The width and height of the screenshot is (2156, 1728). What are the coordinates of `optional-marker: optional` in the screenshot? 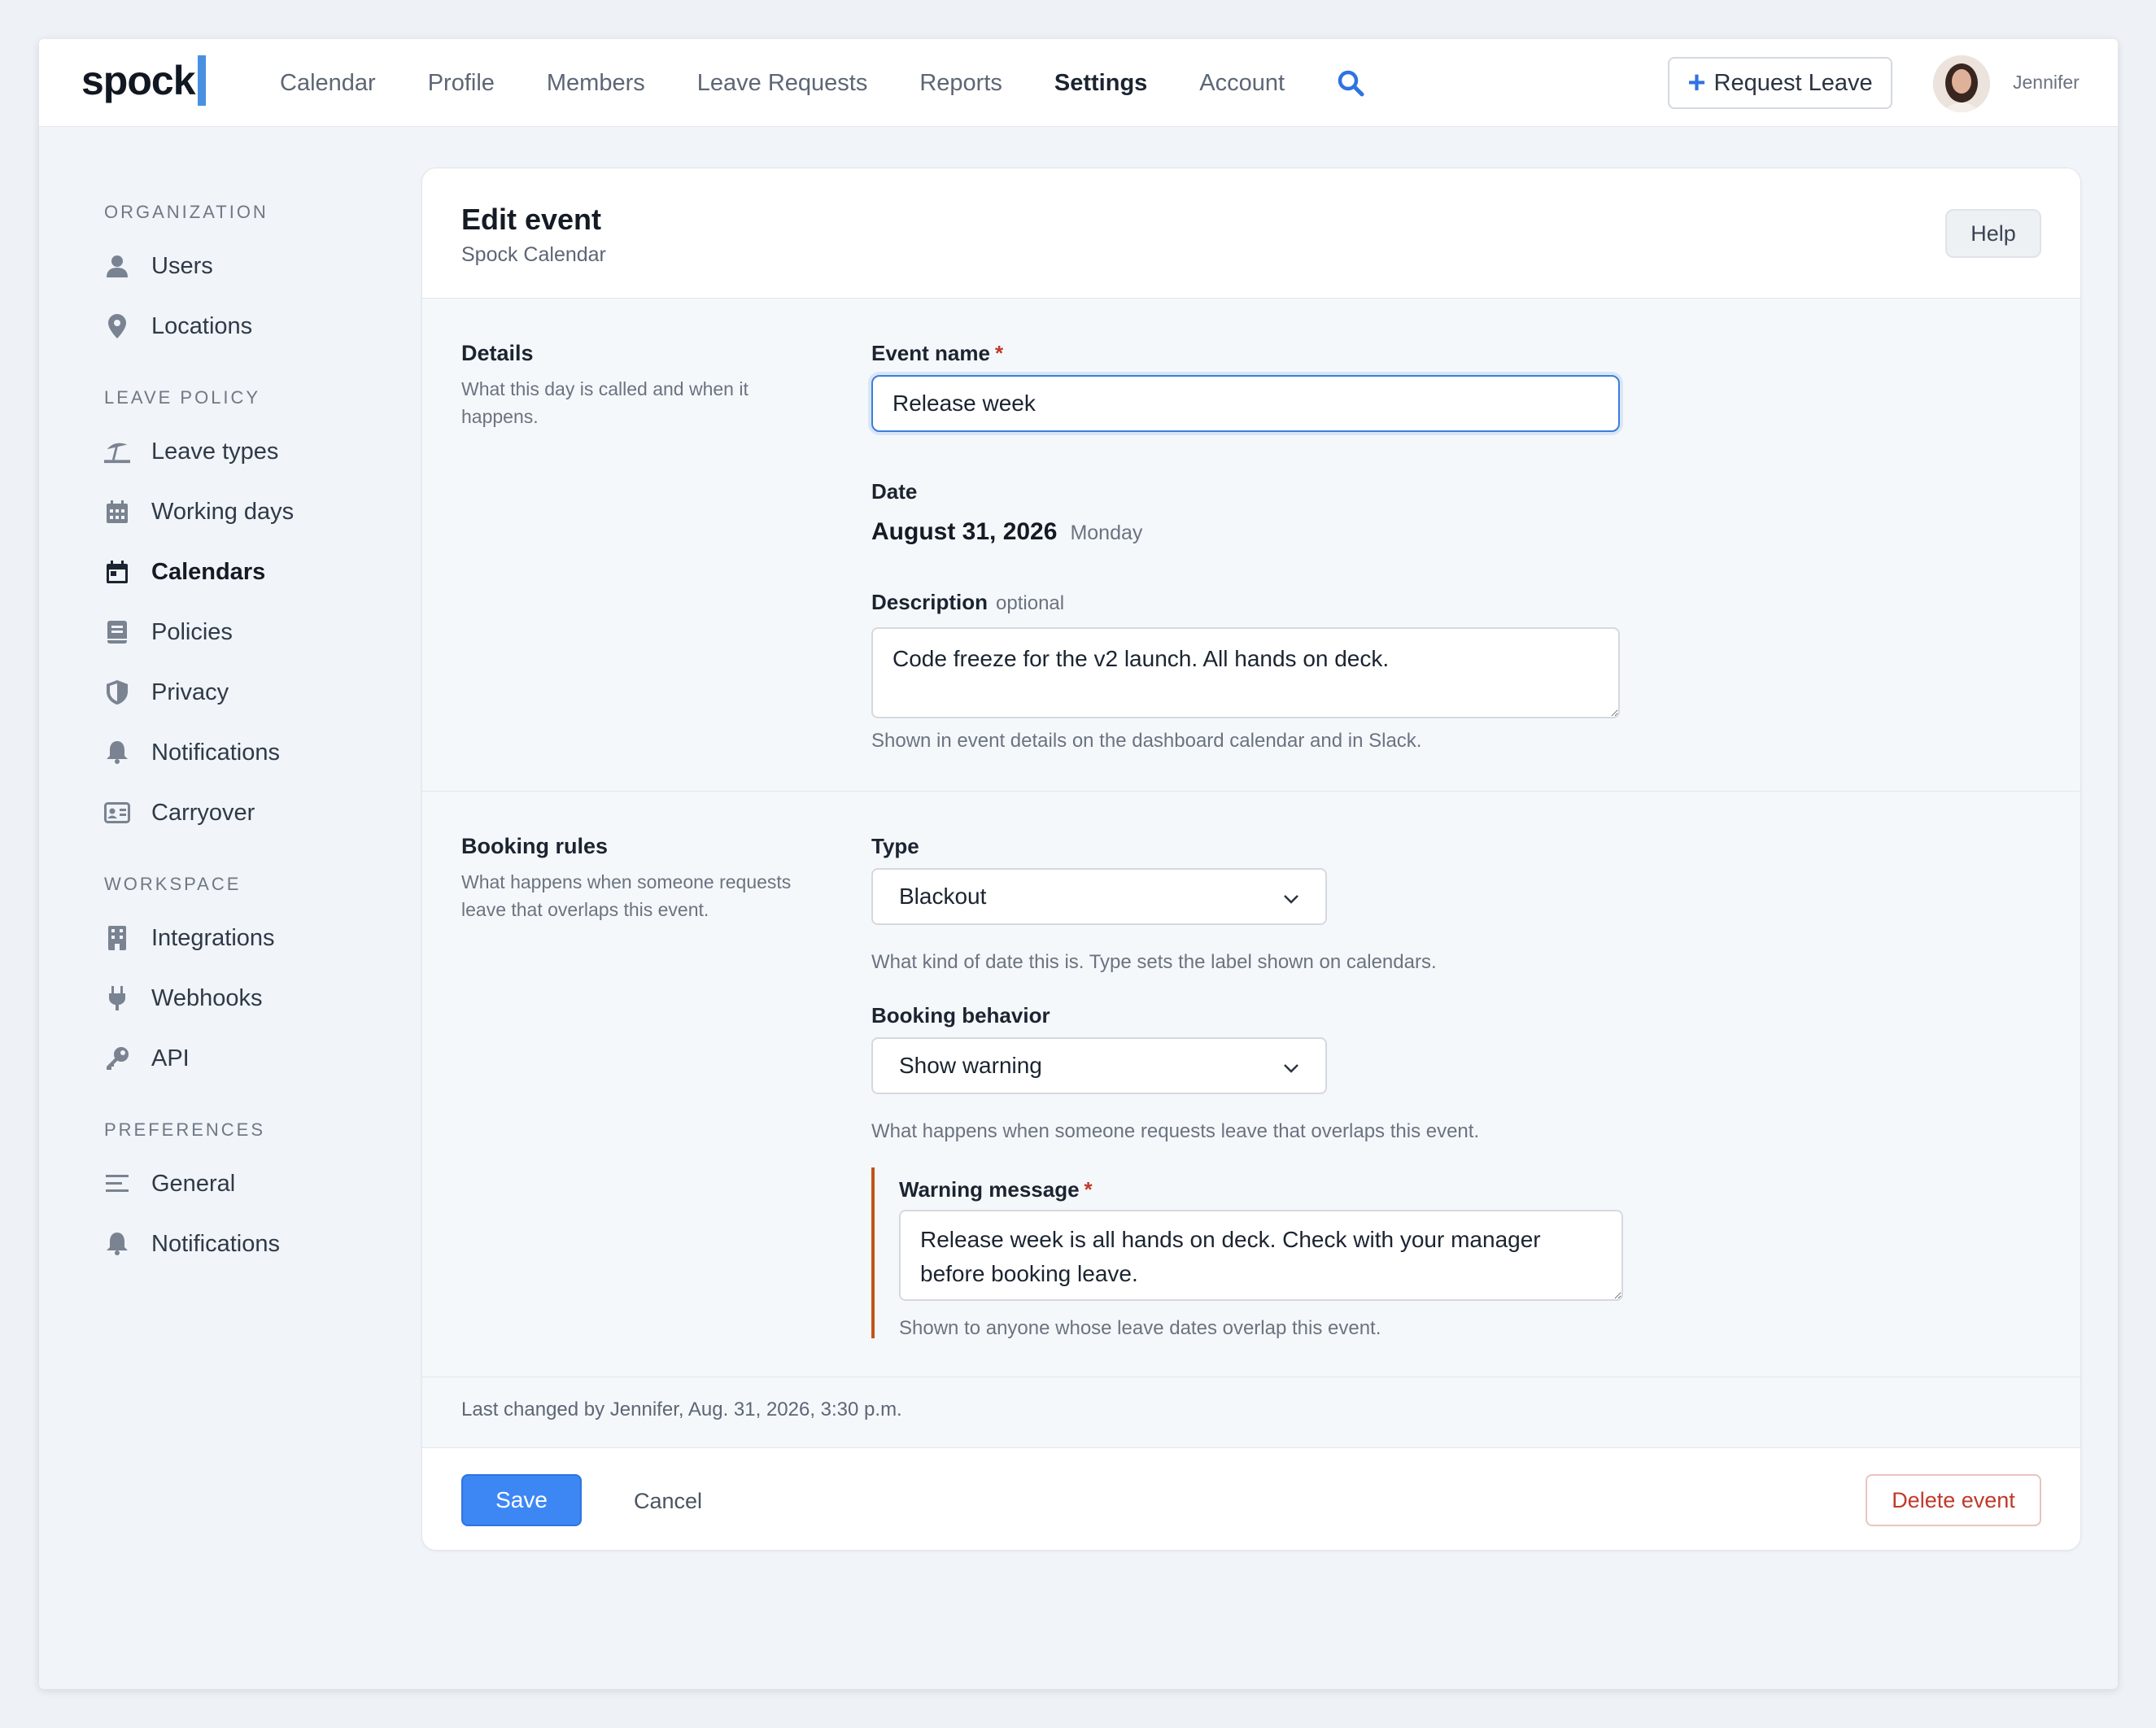 It's located at (1030, 603).